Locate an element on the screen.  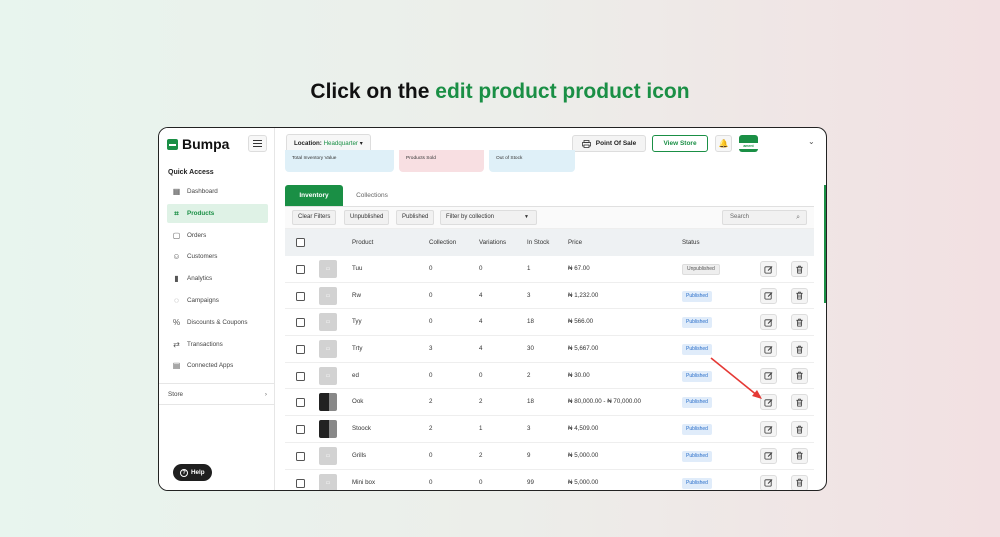
table-row: Stoock 2 1 3 ₦ 4,509.00 Published is located at coordinates (549, 429).